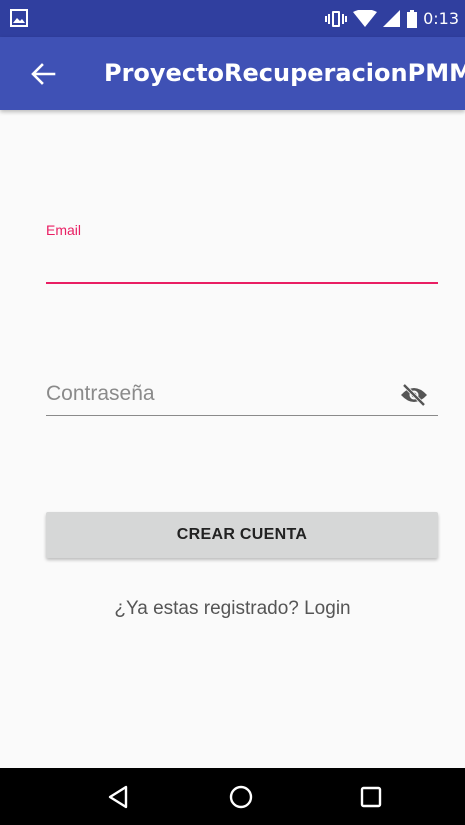 This screenshot has height=825, width=465. I want to click on image-icon, so click(19, 18).